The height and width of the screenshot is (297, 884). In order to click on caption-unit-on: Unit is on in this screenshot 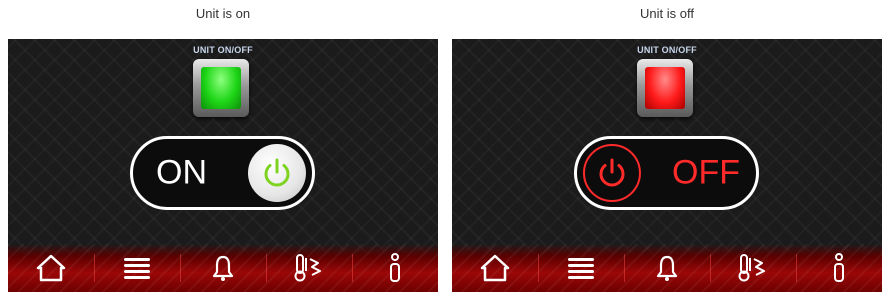, I will do `click(223, 13)`.